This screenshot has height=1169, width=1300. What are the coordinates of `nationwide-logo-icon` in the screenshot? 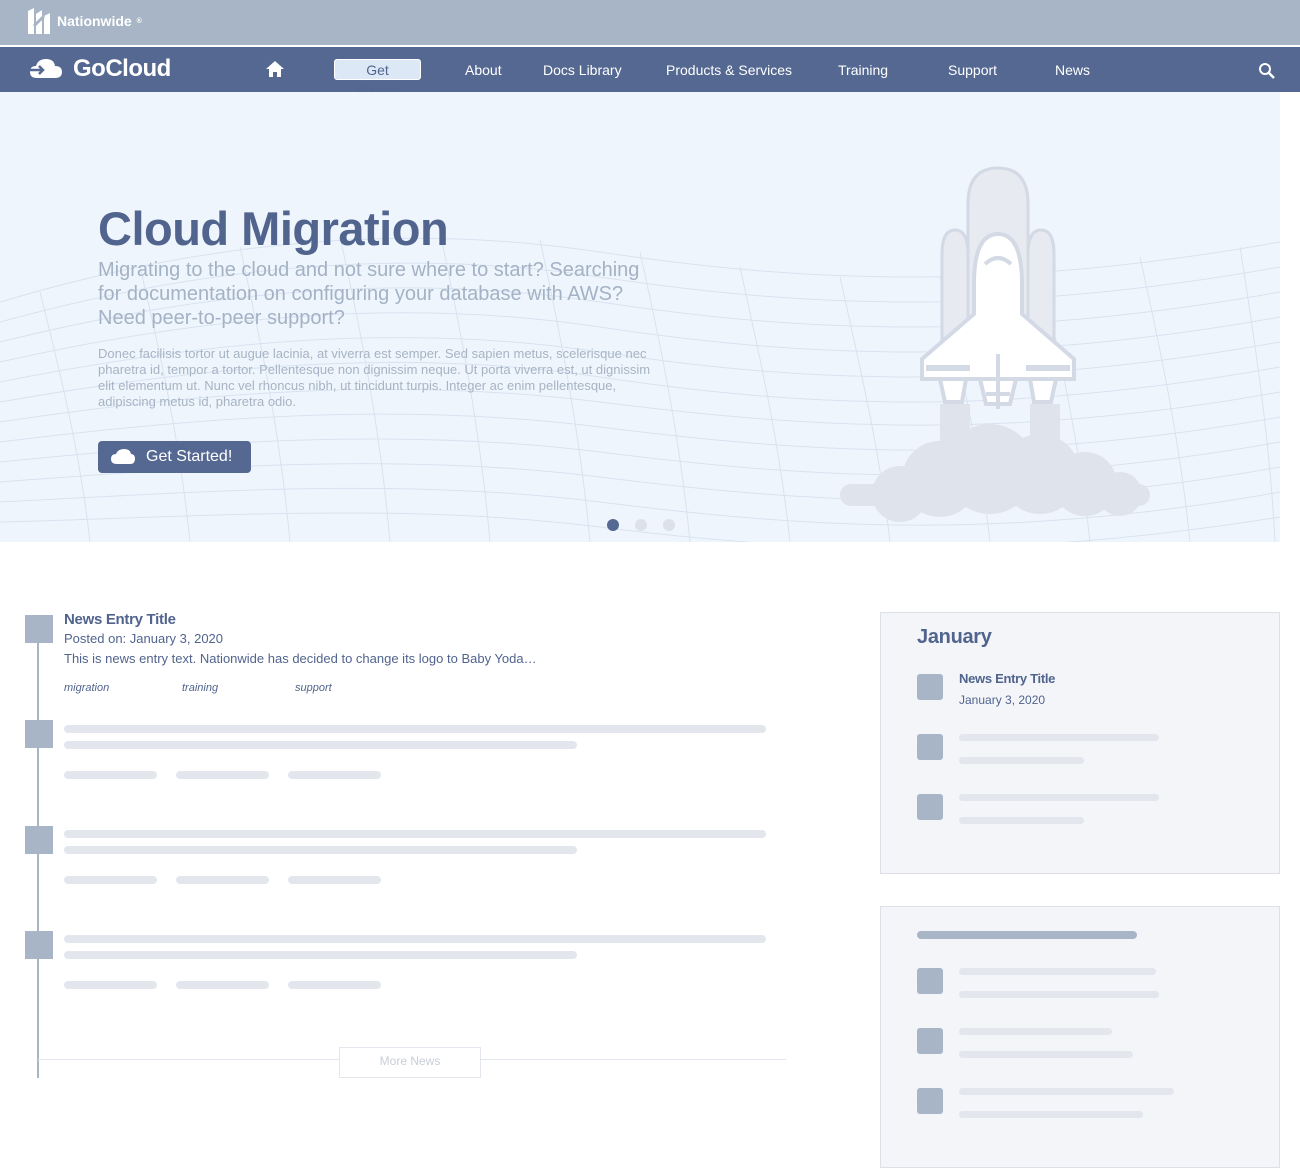 It's located at (39, 21).